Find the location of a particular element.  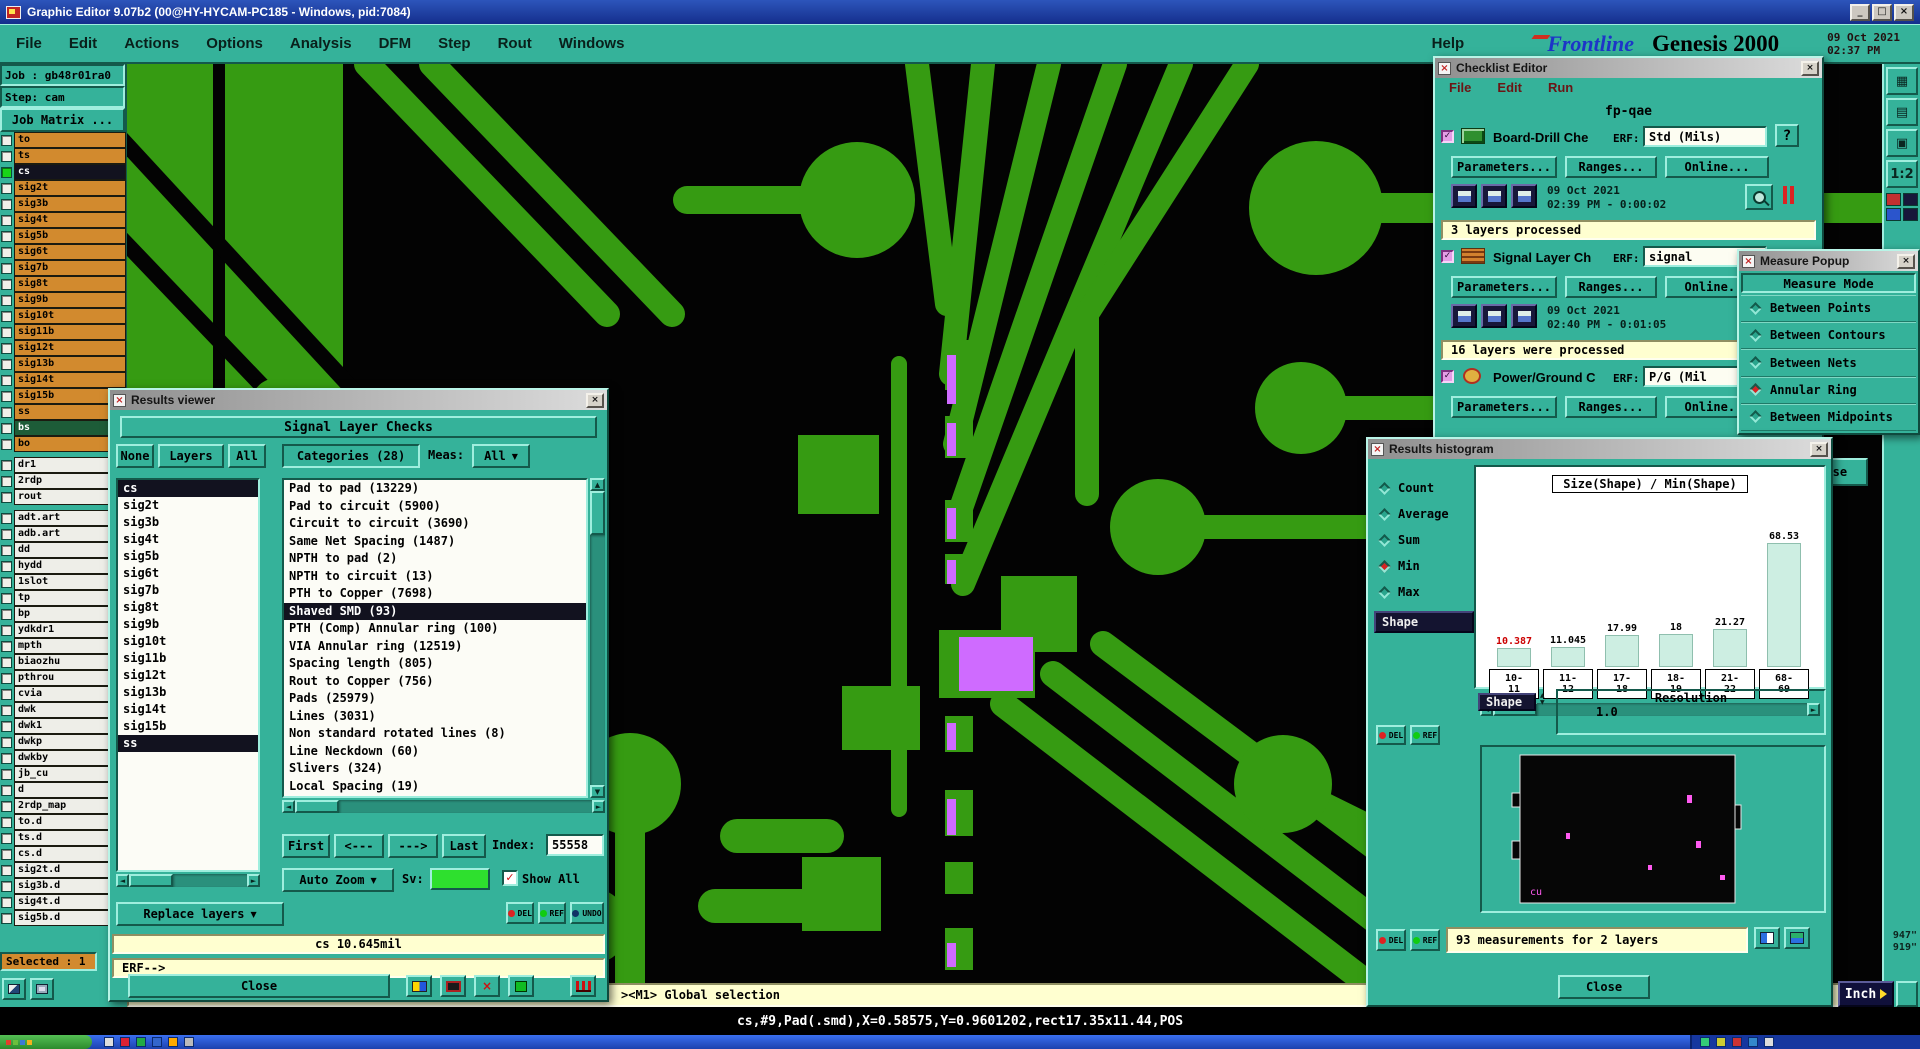

rv-layer-item: cs is located at coordinates (188, 488).